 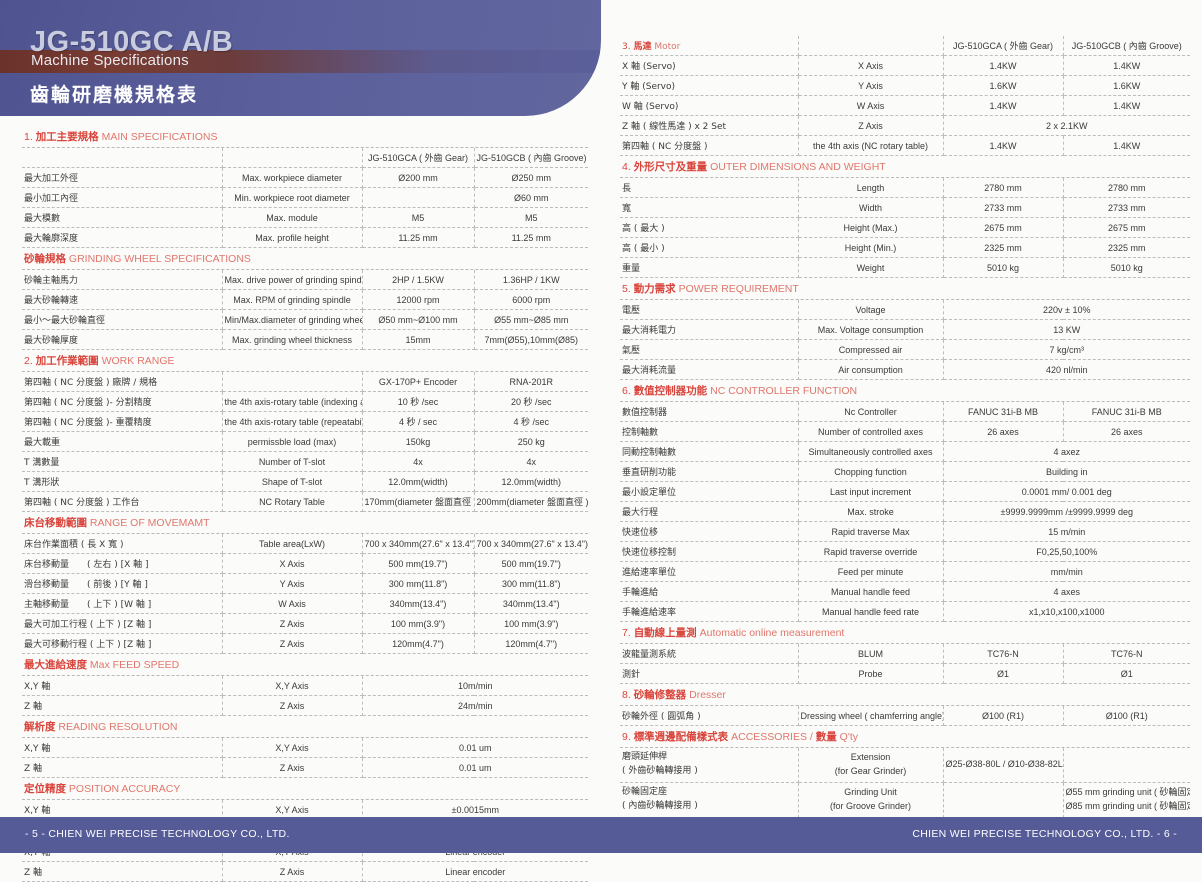 I want to click on row-label-cn: 波龍量測系統, so click(x=709, y=654).